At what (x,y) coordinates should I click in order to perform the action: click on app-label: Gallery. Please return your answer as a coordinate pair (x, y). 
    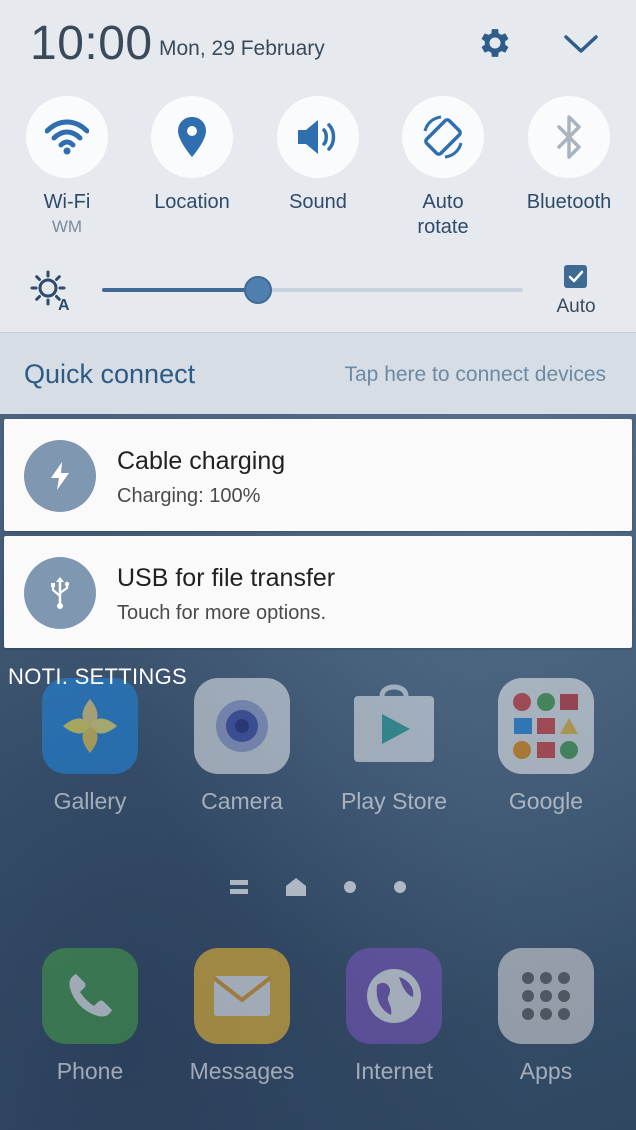
    Looking at the image, I should click on (90, 801).